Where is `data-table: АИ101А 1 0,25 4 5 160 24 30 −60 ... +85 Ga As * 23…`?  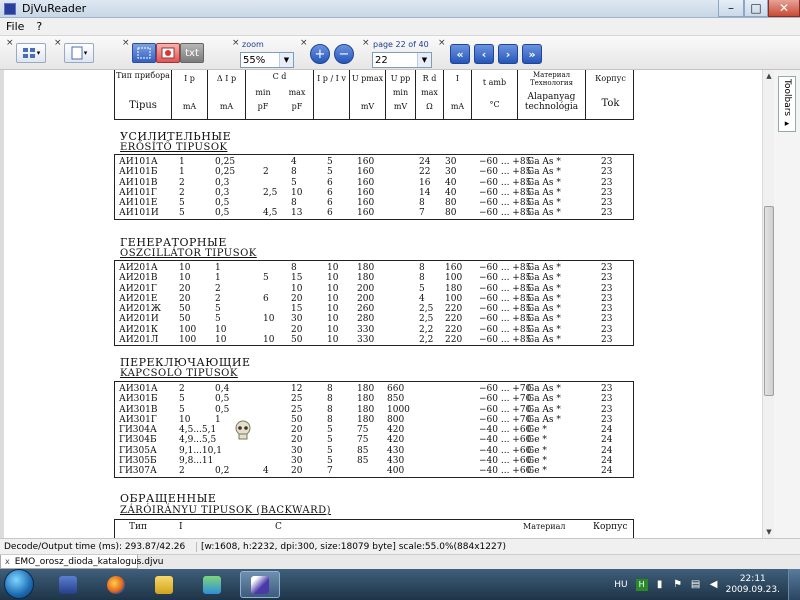
data-table: АИ101А 1 0,25 4 5 160 24 30 −60 ... +85 Ga As * 23… is located at coordinates (374, 187).